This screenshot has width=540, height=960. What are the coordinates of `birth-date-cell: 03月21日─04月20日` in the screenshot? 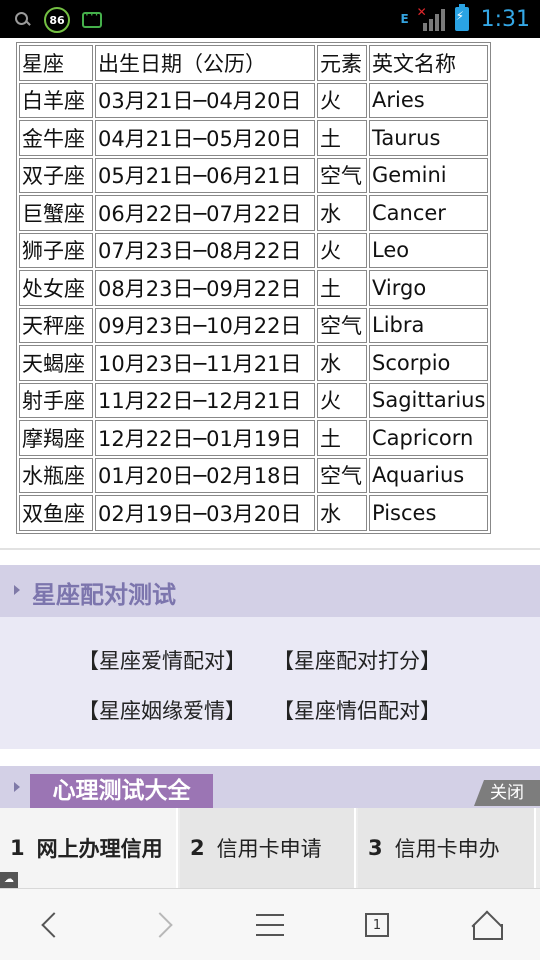 It's located at (205, 100).